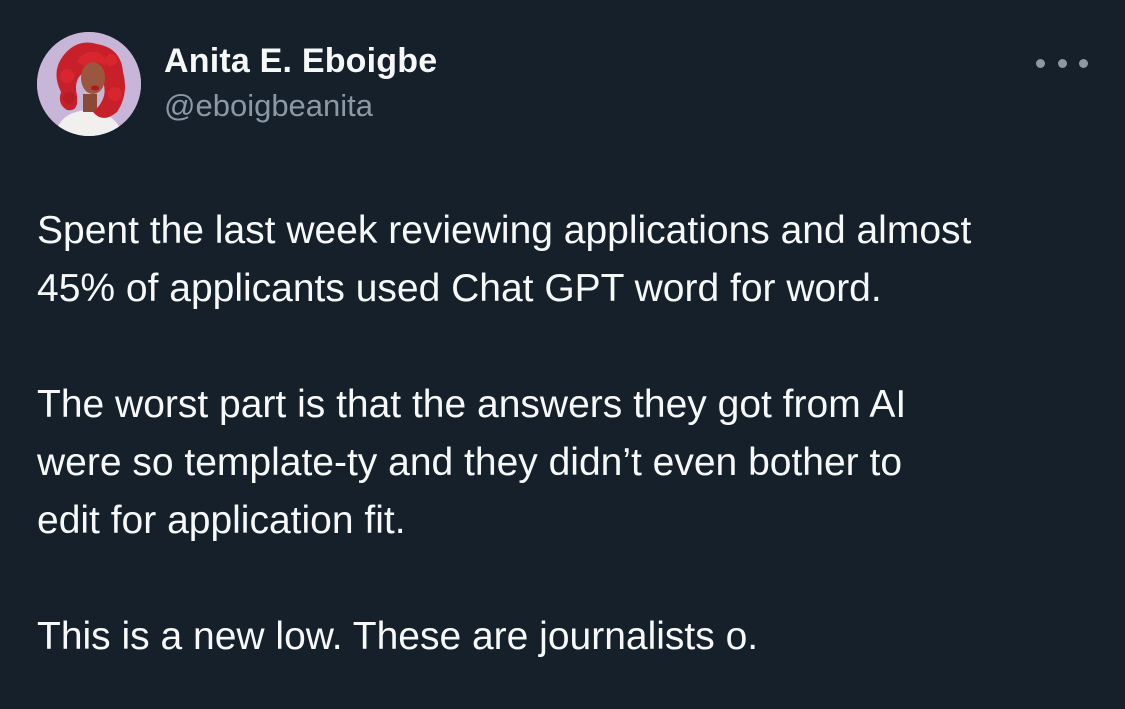  I want to click on more-options-button, so click(1062, 63).